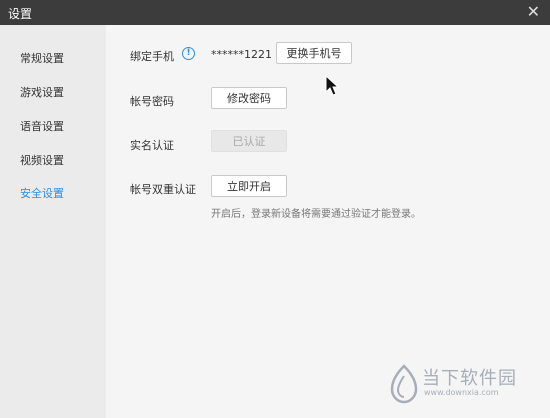 This screenshot has height=418, width=550. Describe the element at coordinates (42, 92) in the screenshot. I see `sidebar-item-game: 游戏设置` at that location.